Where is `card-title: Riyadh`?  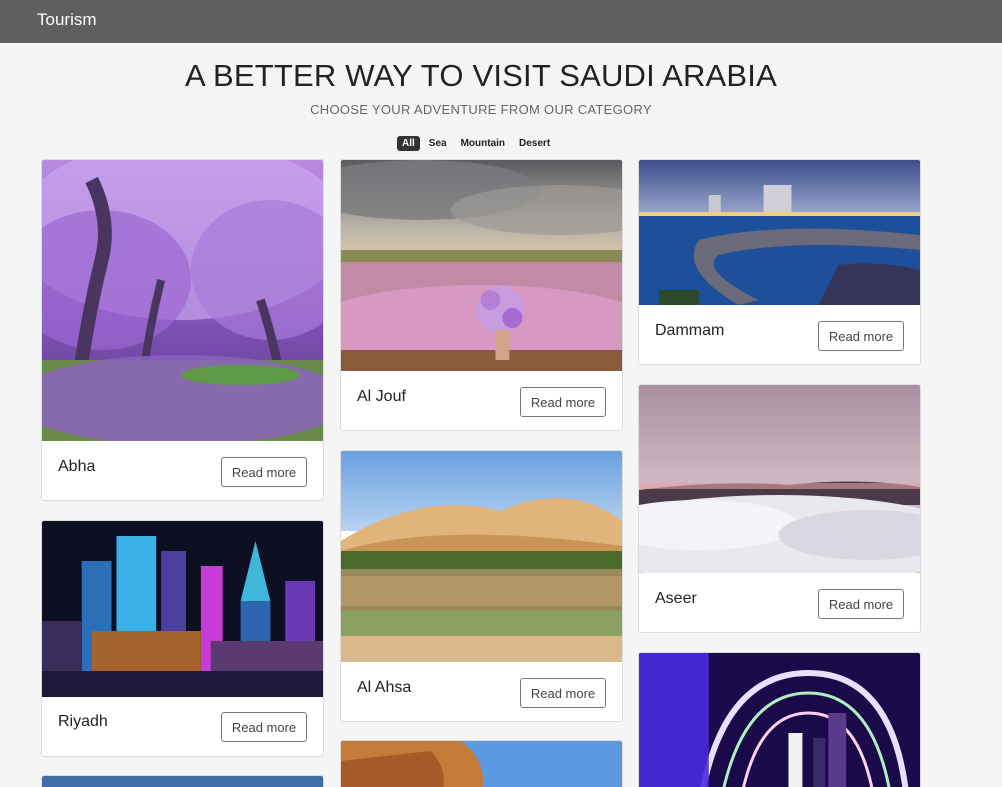 card-title: Riyadh is located at coordinates (83, 721).